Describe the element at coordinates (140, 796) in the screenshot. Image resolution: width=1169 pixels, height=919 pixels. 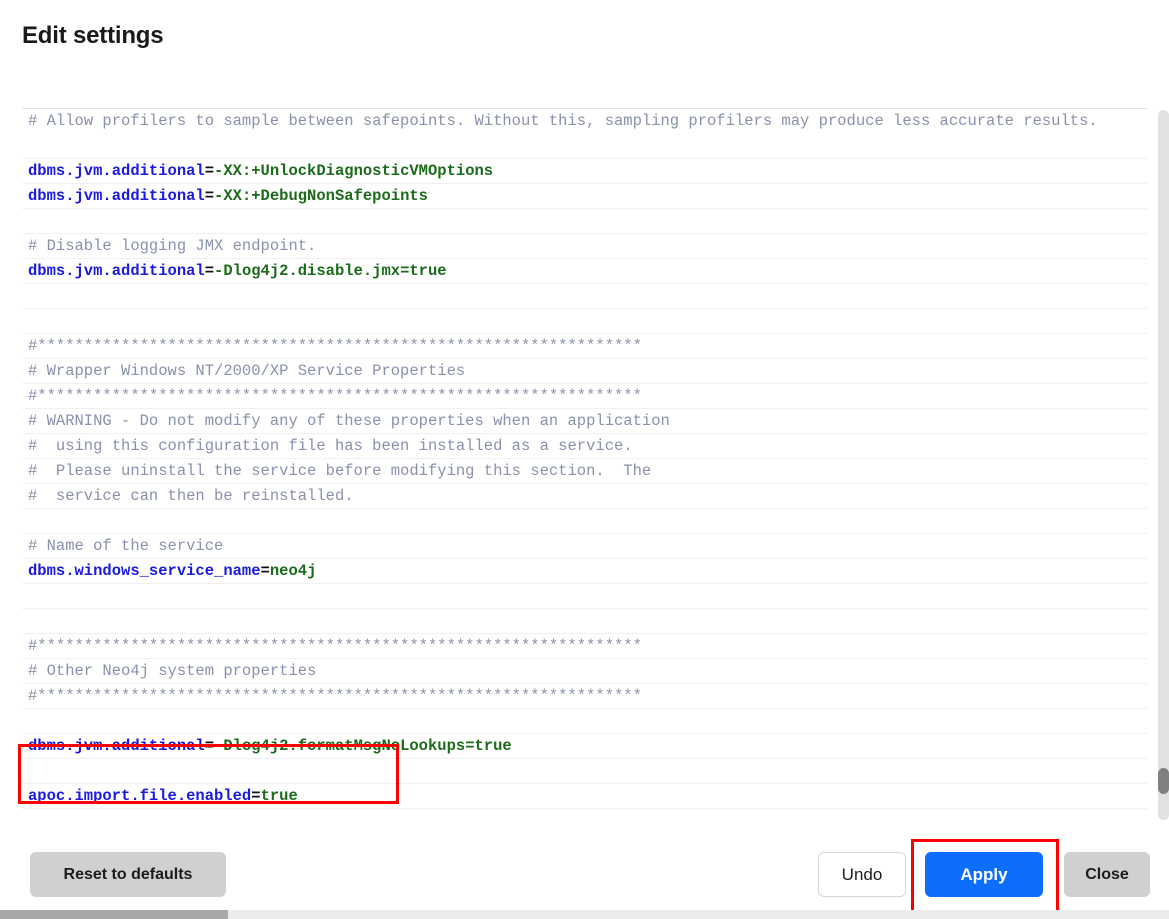
I see `property-key: apoc.import.file.enabled` at that location.